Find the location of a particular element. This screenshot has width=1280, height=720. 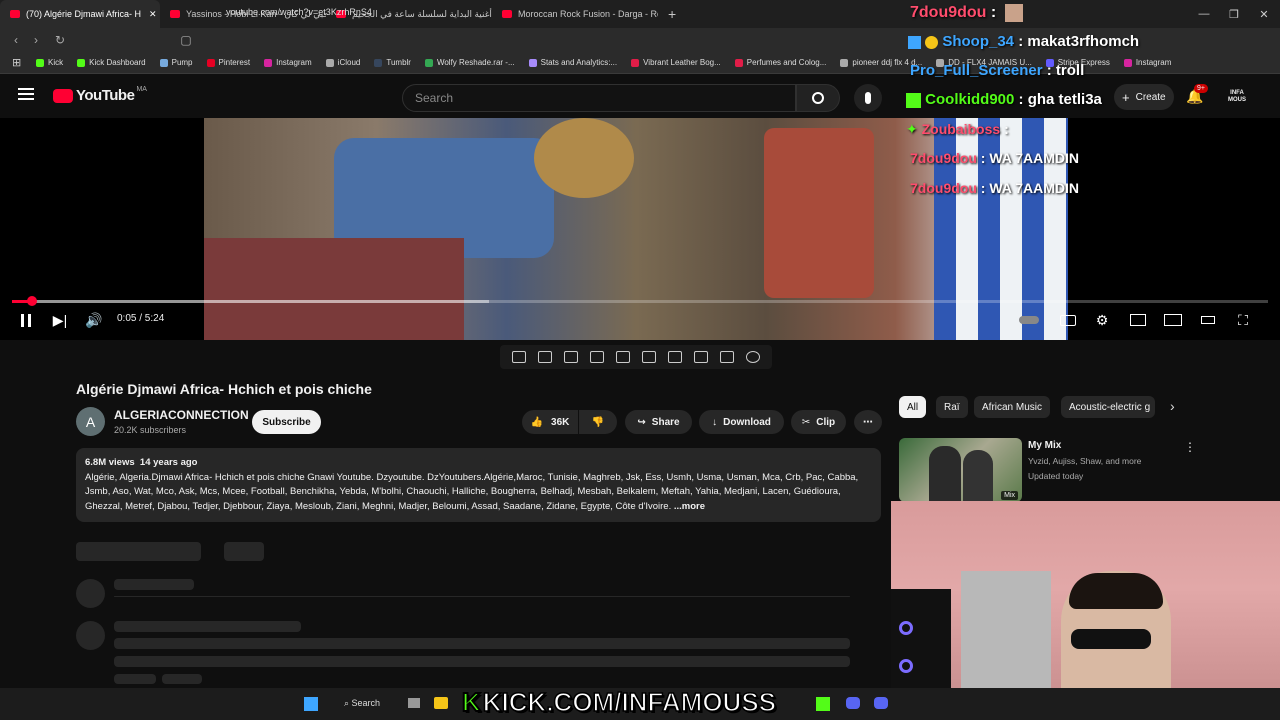

autoplay-toggle is located at coordinates (1029, 320).